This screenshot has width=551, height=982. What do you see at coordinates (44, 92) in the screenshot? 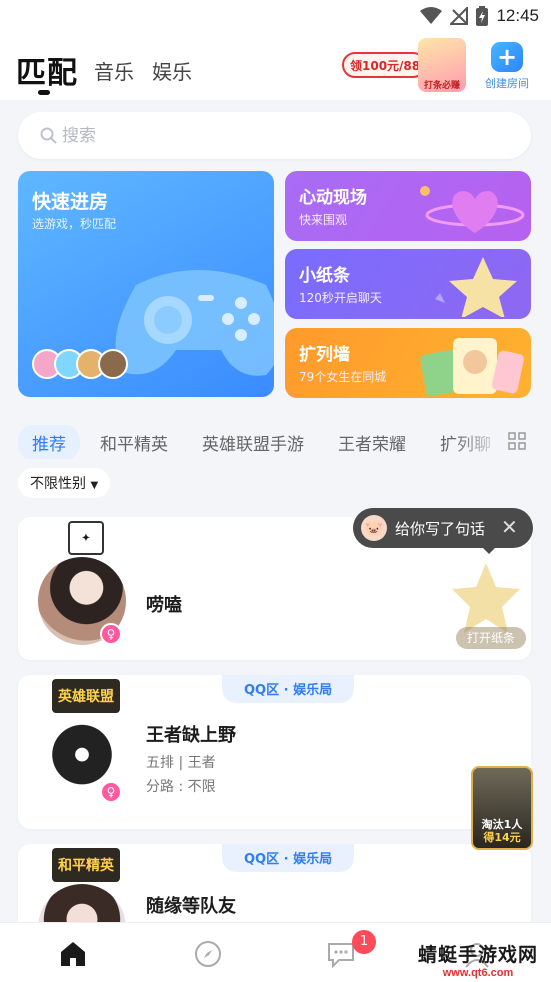
I see `tab-indicator` at bounding box center [44, 92].